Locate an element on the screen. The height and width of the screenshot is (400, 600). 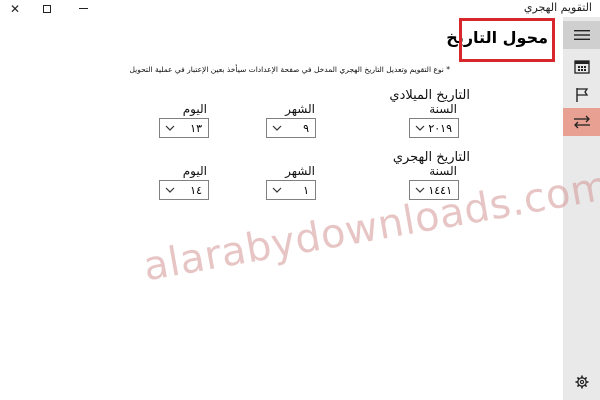
sidebar-item-events is located at coordinates (581, 94).